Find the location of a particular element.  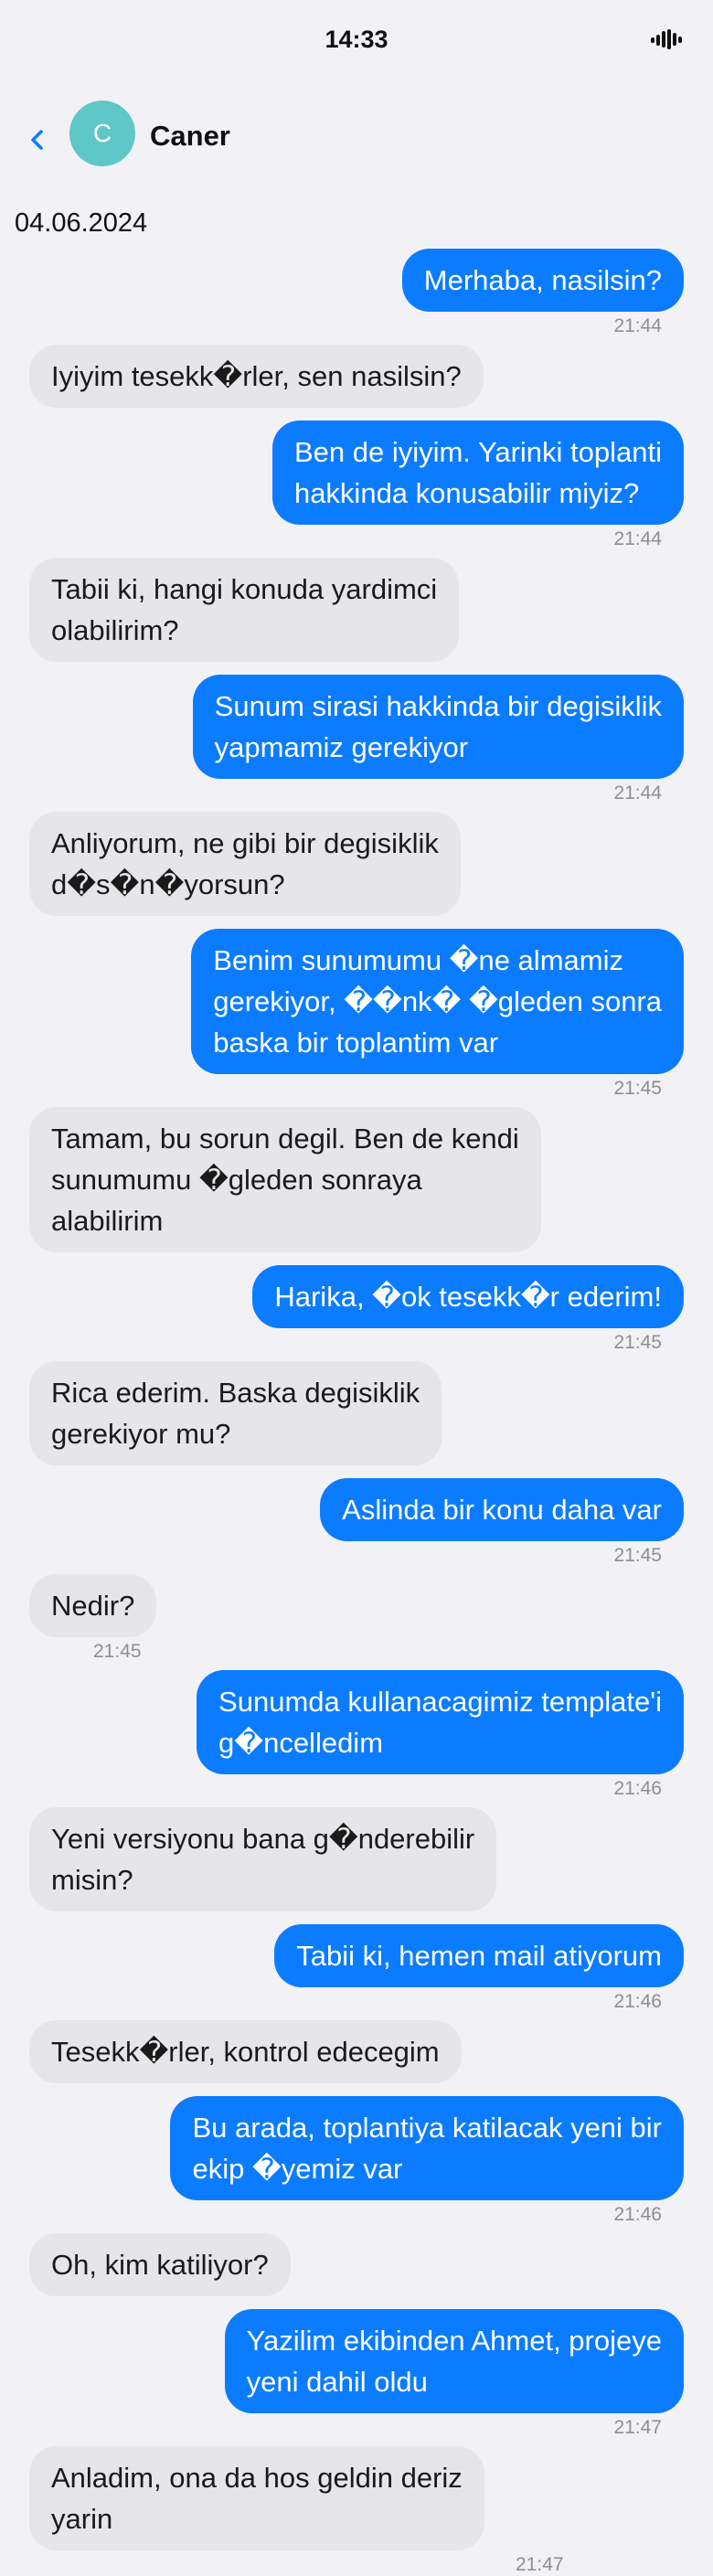

chevron-left-icon is located at coordinates (37, 140).